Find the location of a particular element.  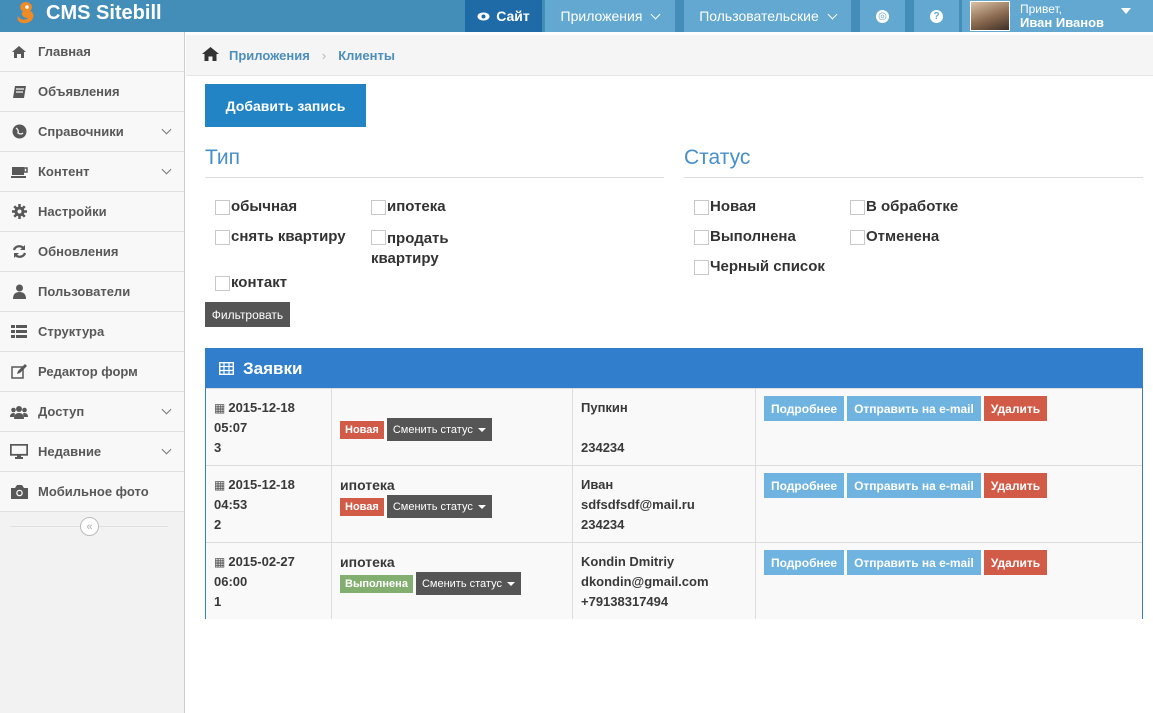

status-new-checkbox: Новая is located at coordinates (725, 207).